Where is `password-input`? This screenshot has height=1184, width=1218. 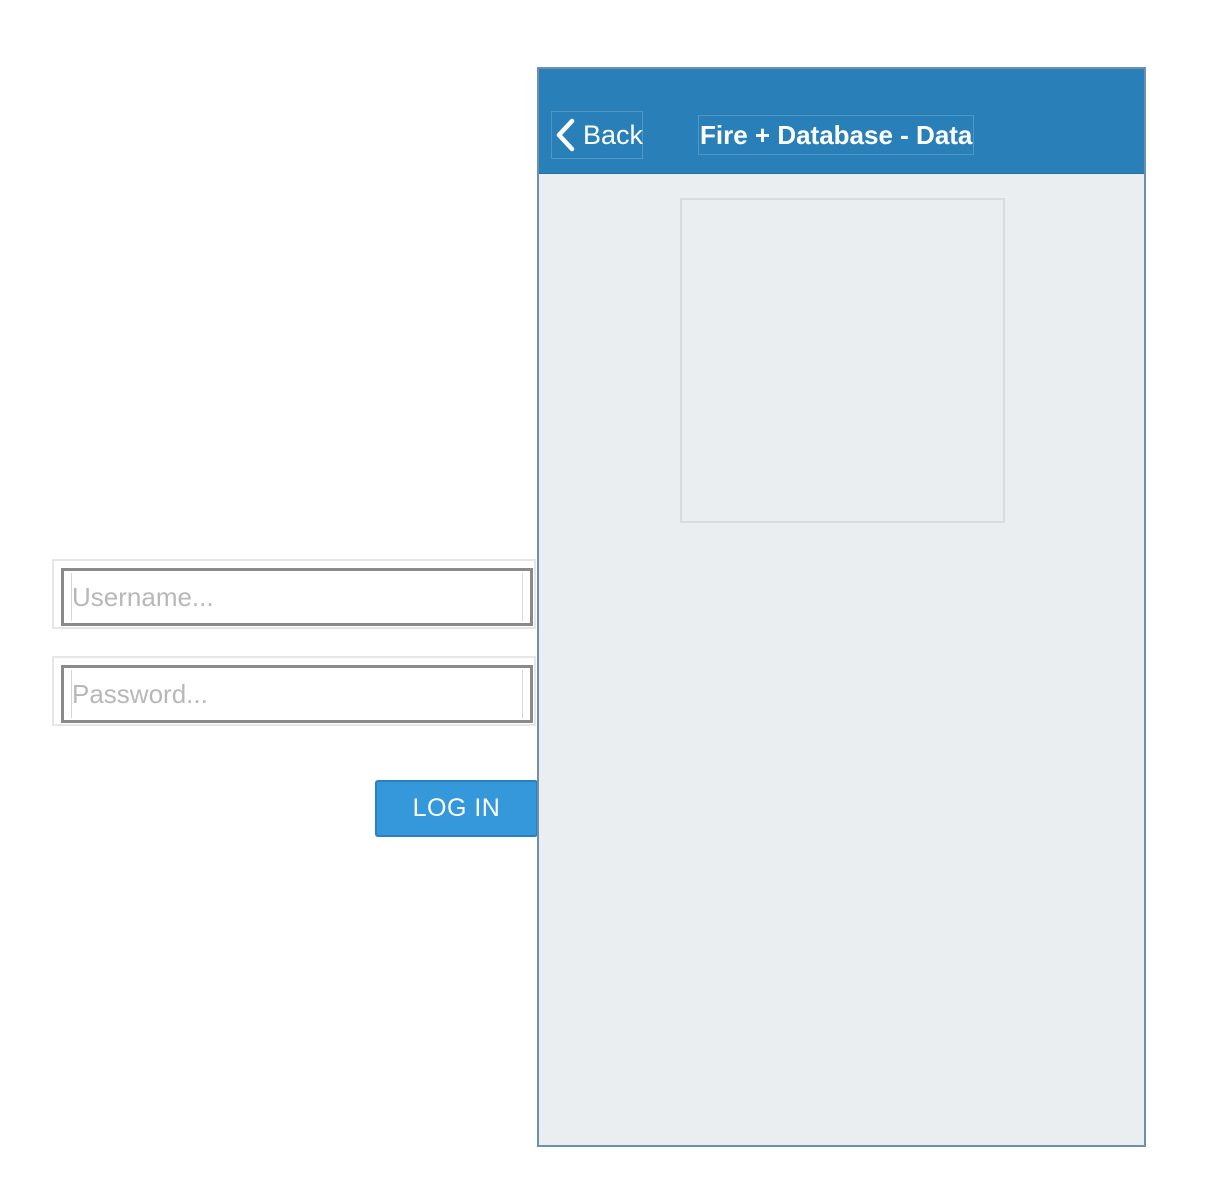
password-input is located at coordinates (297, 694).